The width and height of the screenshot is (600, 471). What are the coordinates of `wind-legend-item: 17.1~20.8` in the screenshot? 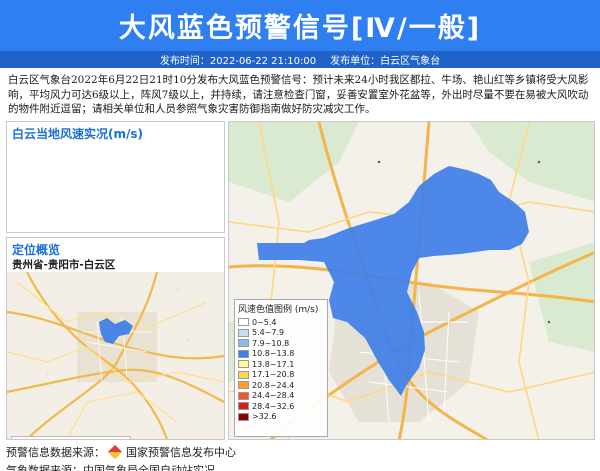 It's located at (281, 375).